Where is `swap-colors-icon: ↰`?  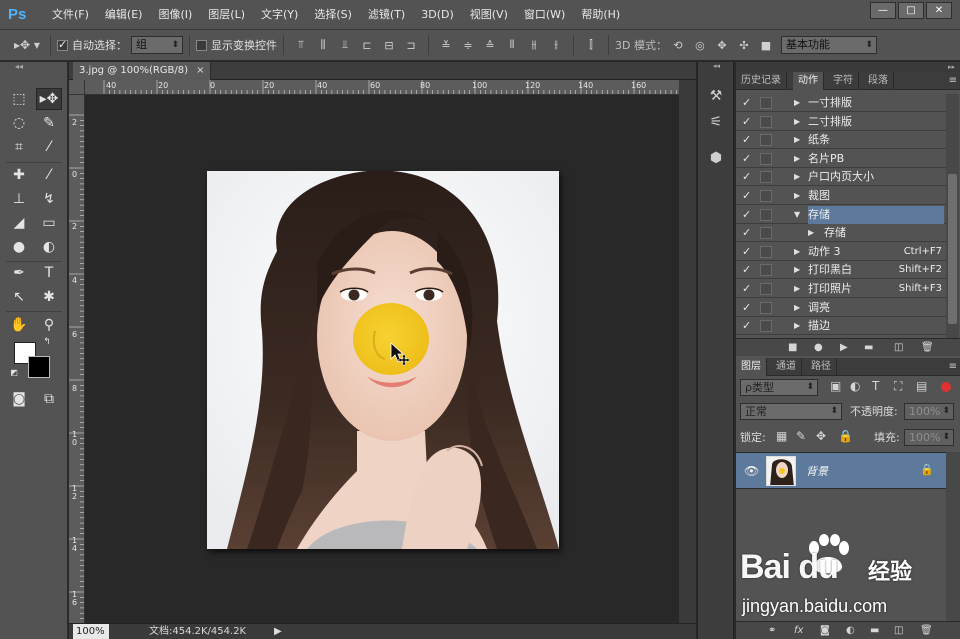
swap-colors-icon: ↰ is located at coordinates (47, 342).